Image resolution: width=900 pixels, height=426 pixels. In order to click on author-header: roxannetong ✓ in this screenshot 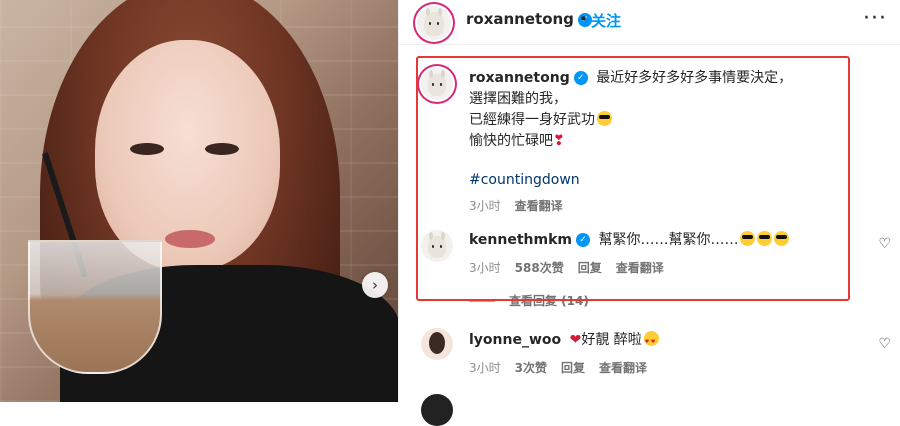, I will do `click(529, 19)`.